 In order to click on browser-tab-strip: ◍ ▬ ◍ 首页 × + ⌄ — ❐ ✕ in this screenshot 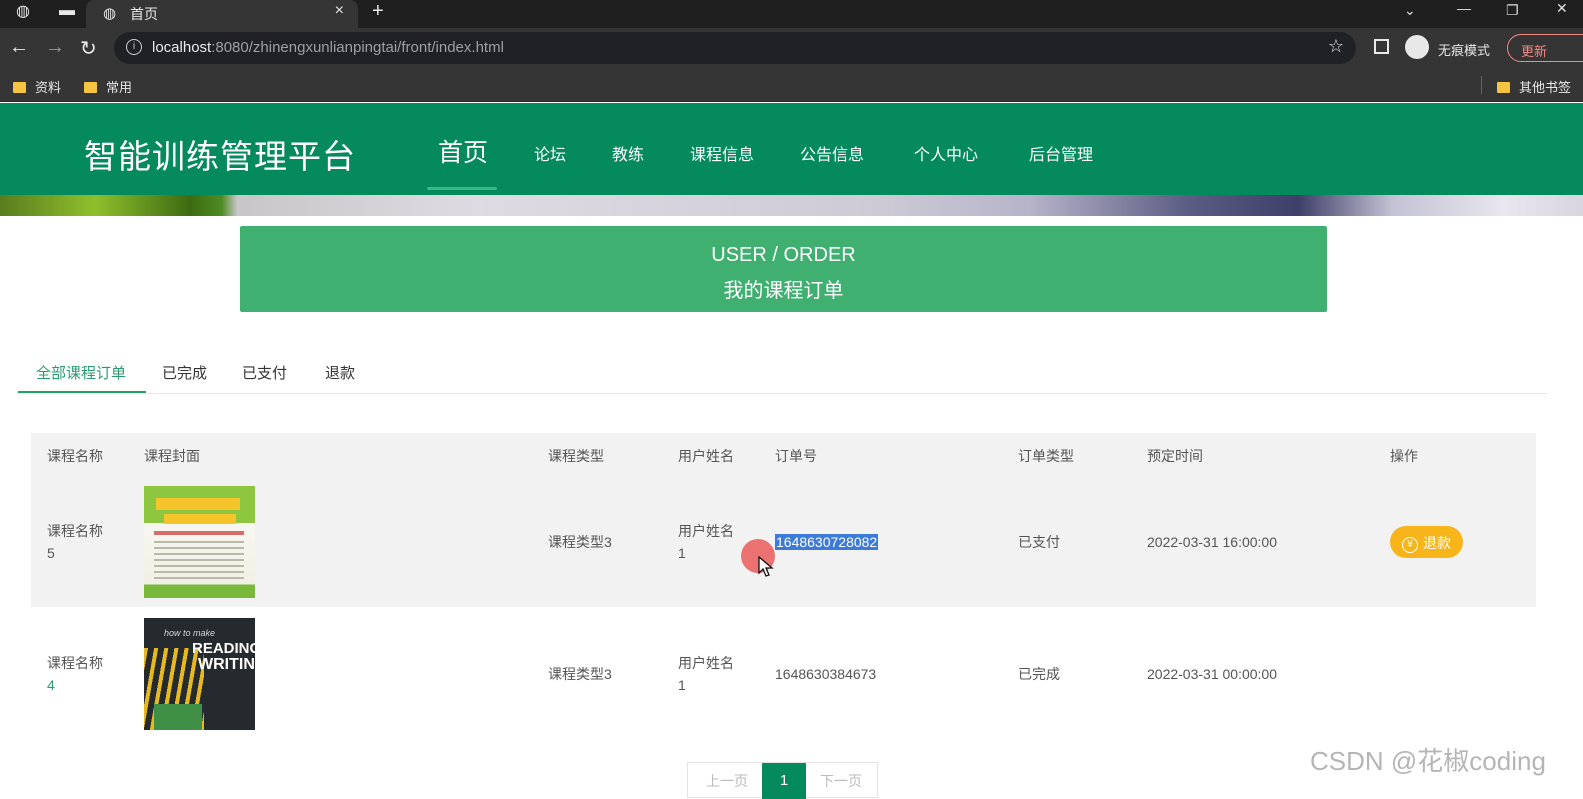, I will do `click(791, 14)`.